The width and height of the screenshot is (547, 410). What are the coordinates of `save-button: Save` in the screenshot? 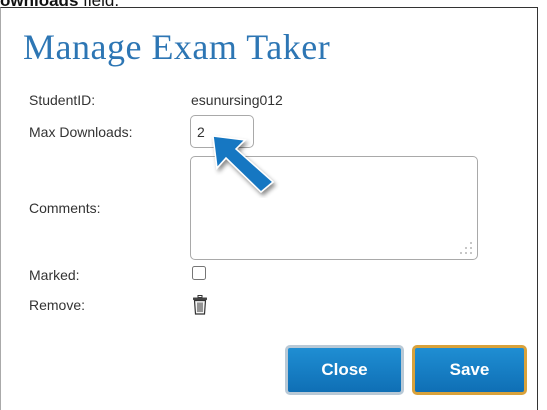 It's located at (469, 370).